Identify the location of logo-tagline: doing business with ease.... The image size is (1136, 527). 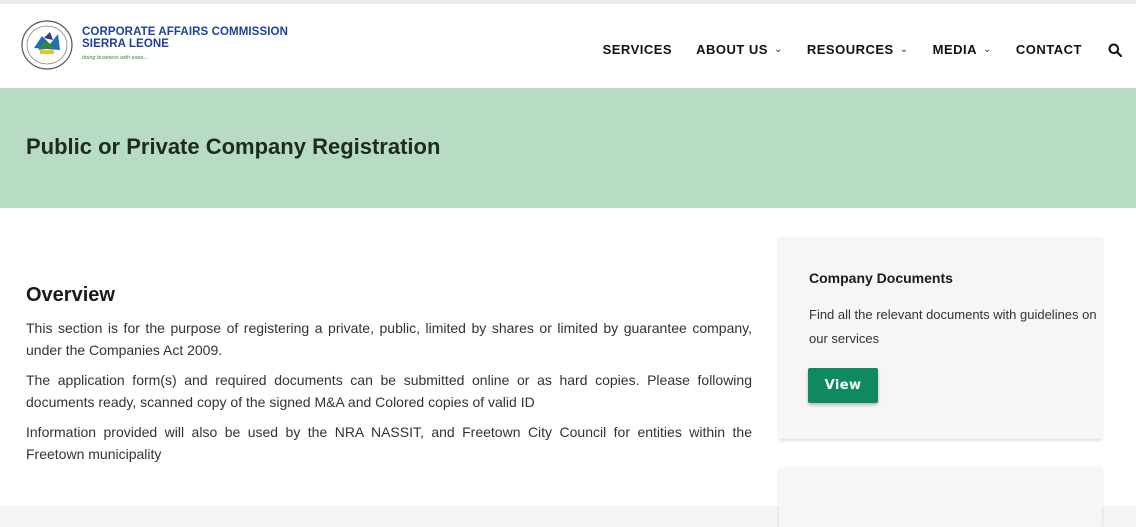
(115, 58).